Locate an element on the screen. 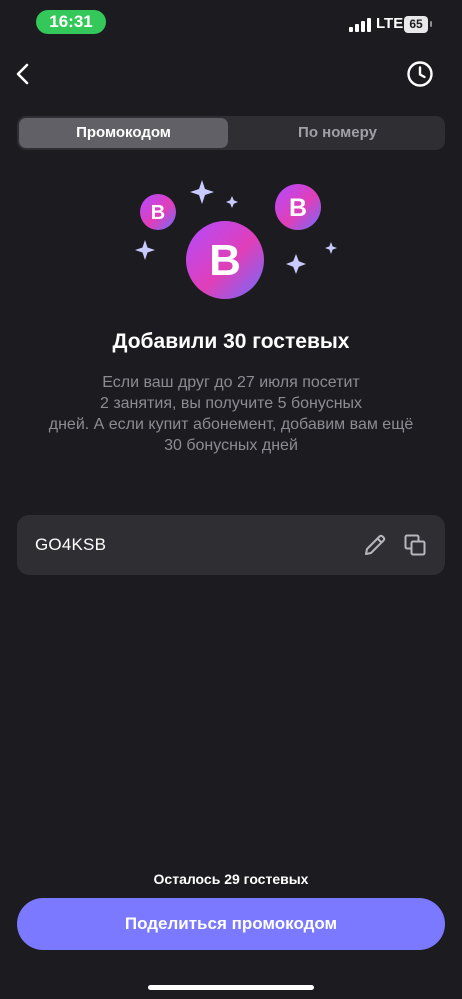 Image resolution: width=462 pixels, height=999 pixels. small-badge-left-icon: B is located at coordinates (158, 212).